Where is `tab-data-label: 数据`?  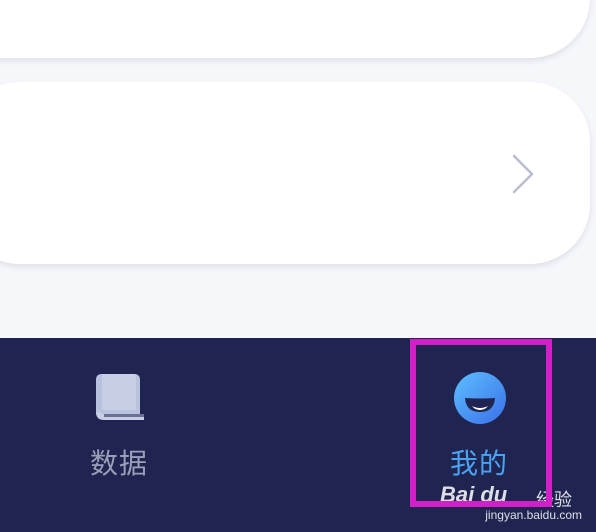 tab-data-label: 数据 is located at coordinates (118, 463).